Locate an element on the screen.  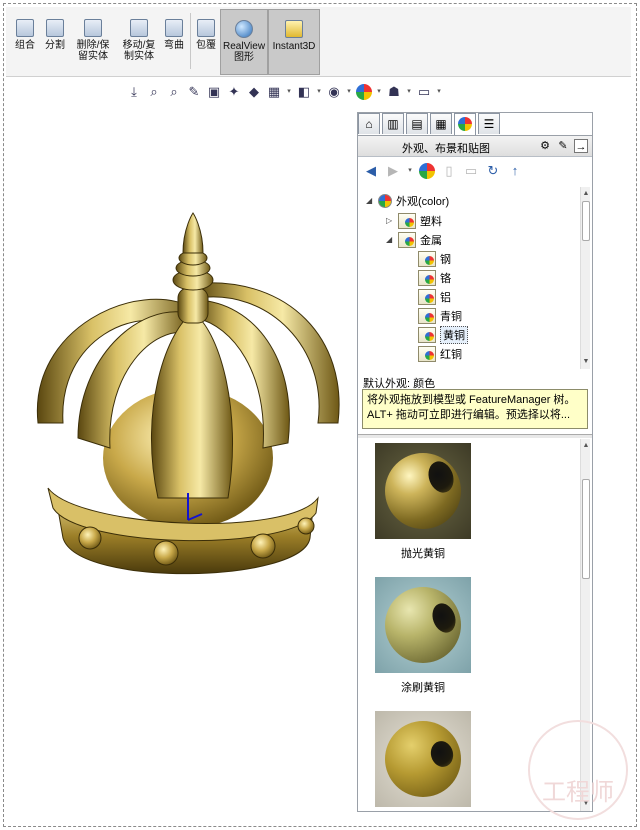
swatch-brushed-brass: 涂刷黄铜 is located at coordinates (423, 636).